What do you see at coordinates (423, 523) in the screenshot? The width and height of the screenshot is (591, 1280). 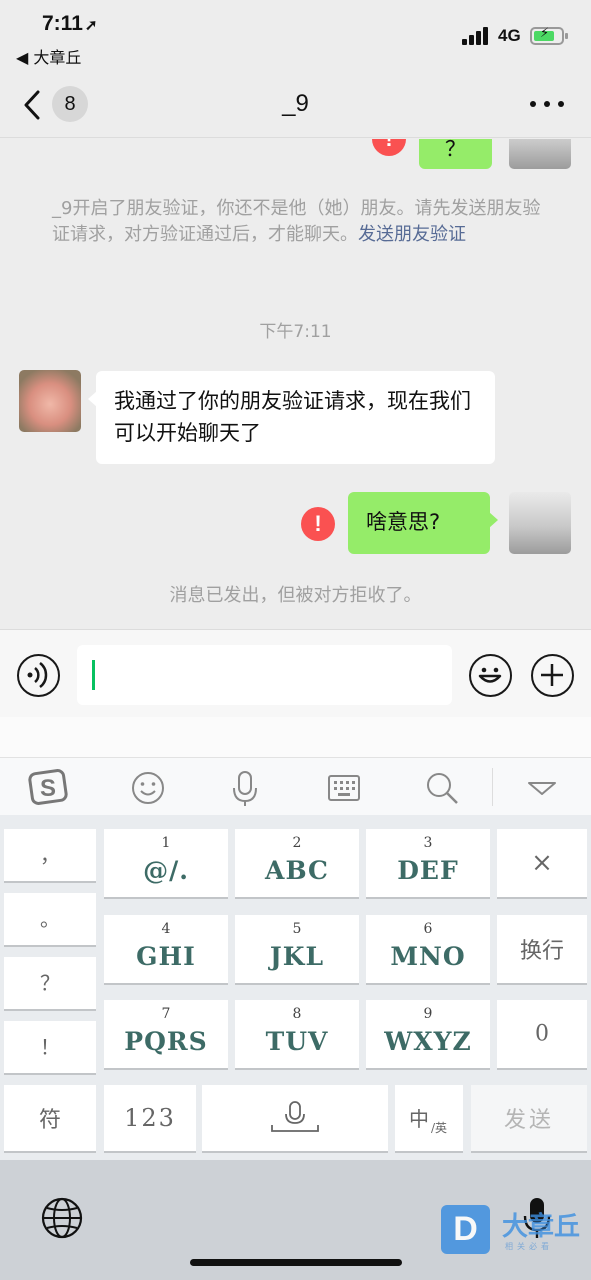 I see `message-bubble-outgoing: 啥意思?` at bounding box center [423, 523].